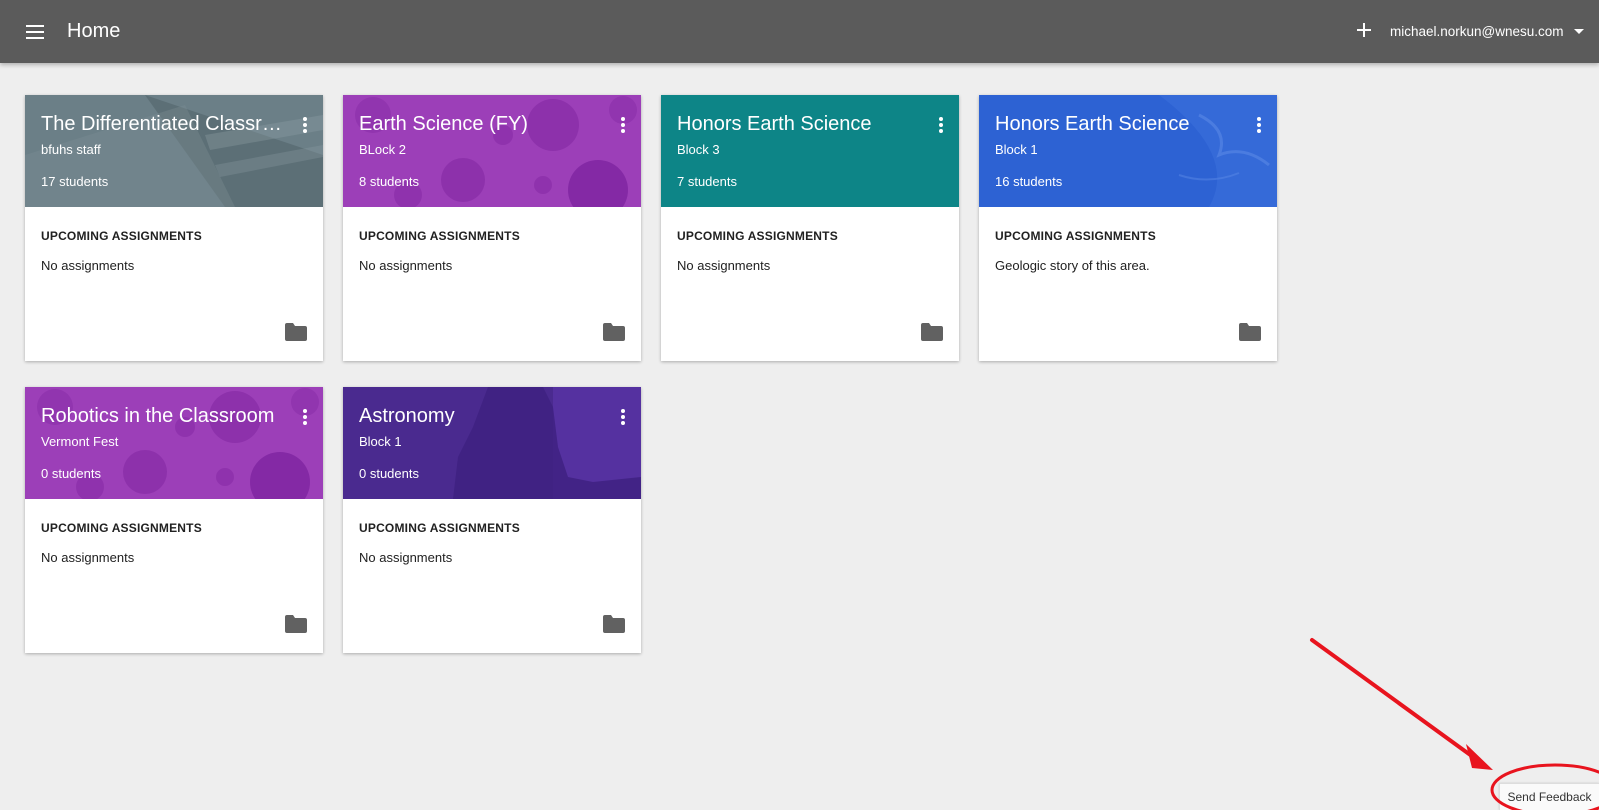 Image resolution: width=1599 pixels, height=810 pixels. I want to click on red-arrow-icon, so click(1396, 701).